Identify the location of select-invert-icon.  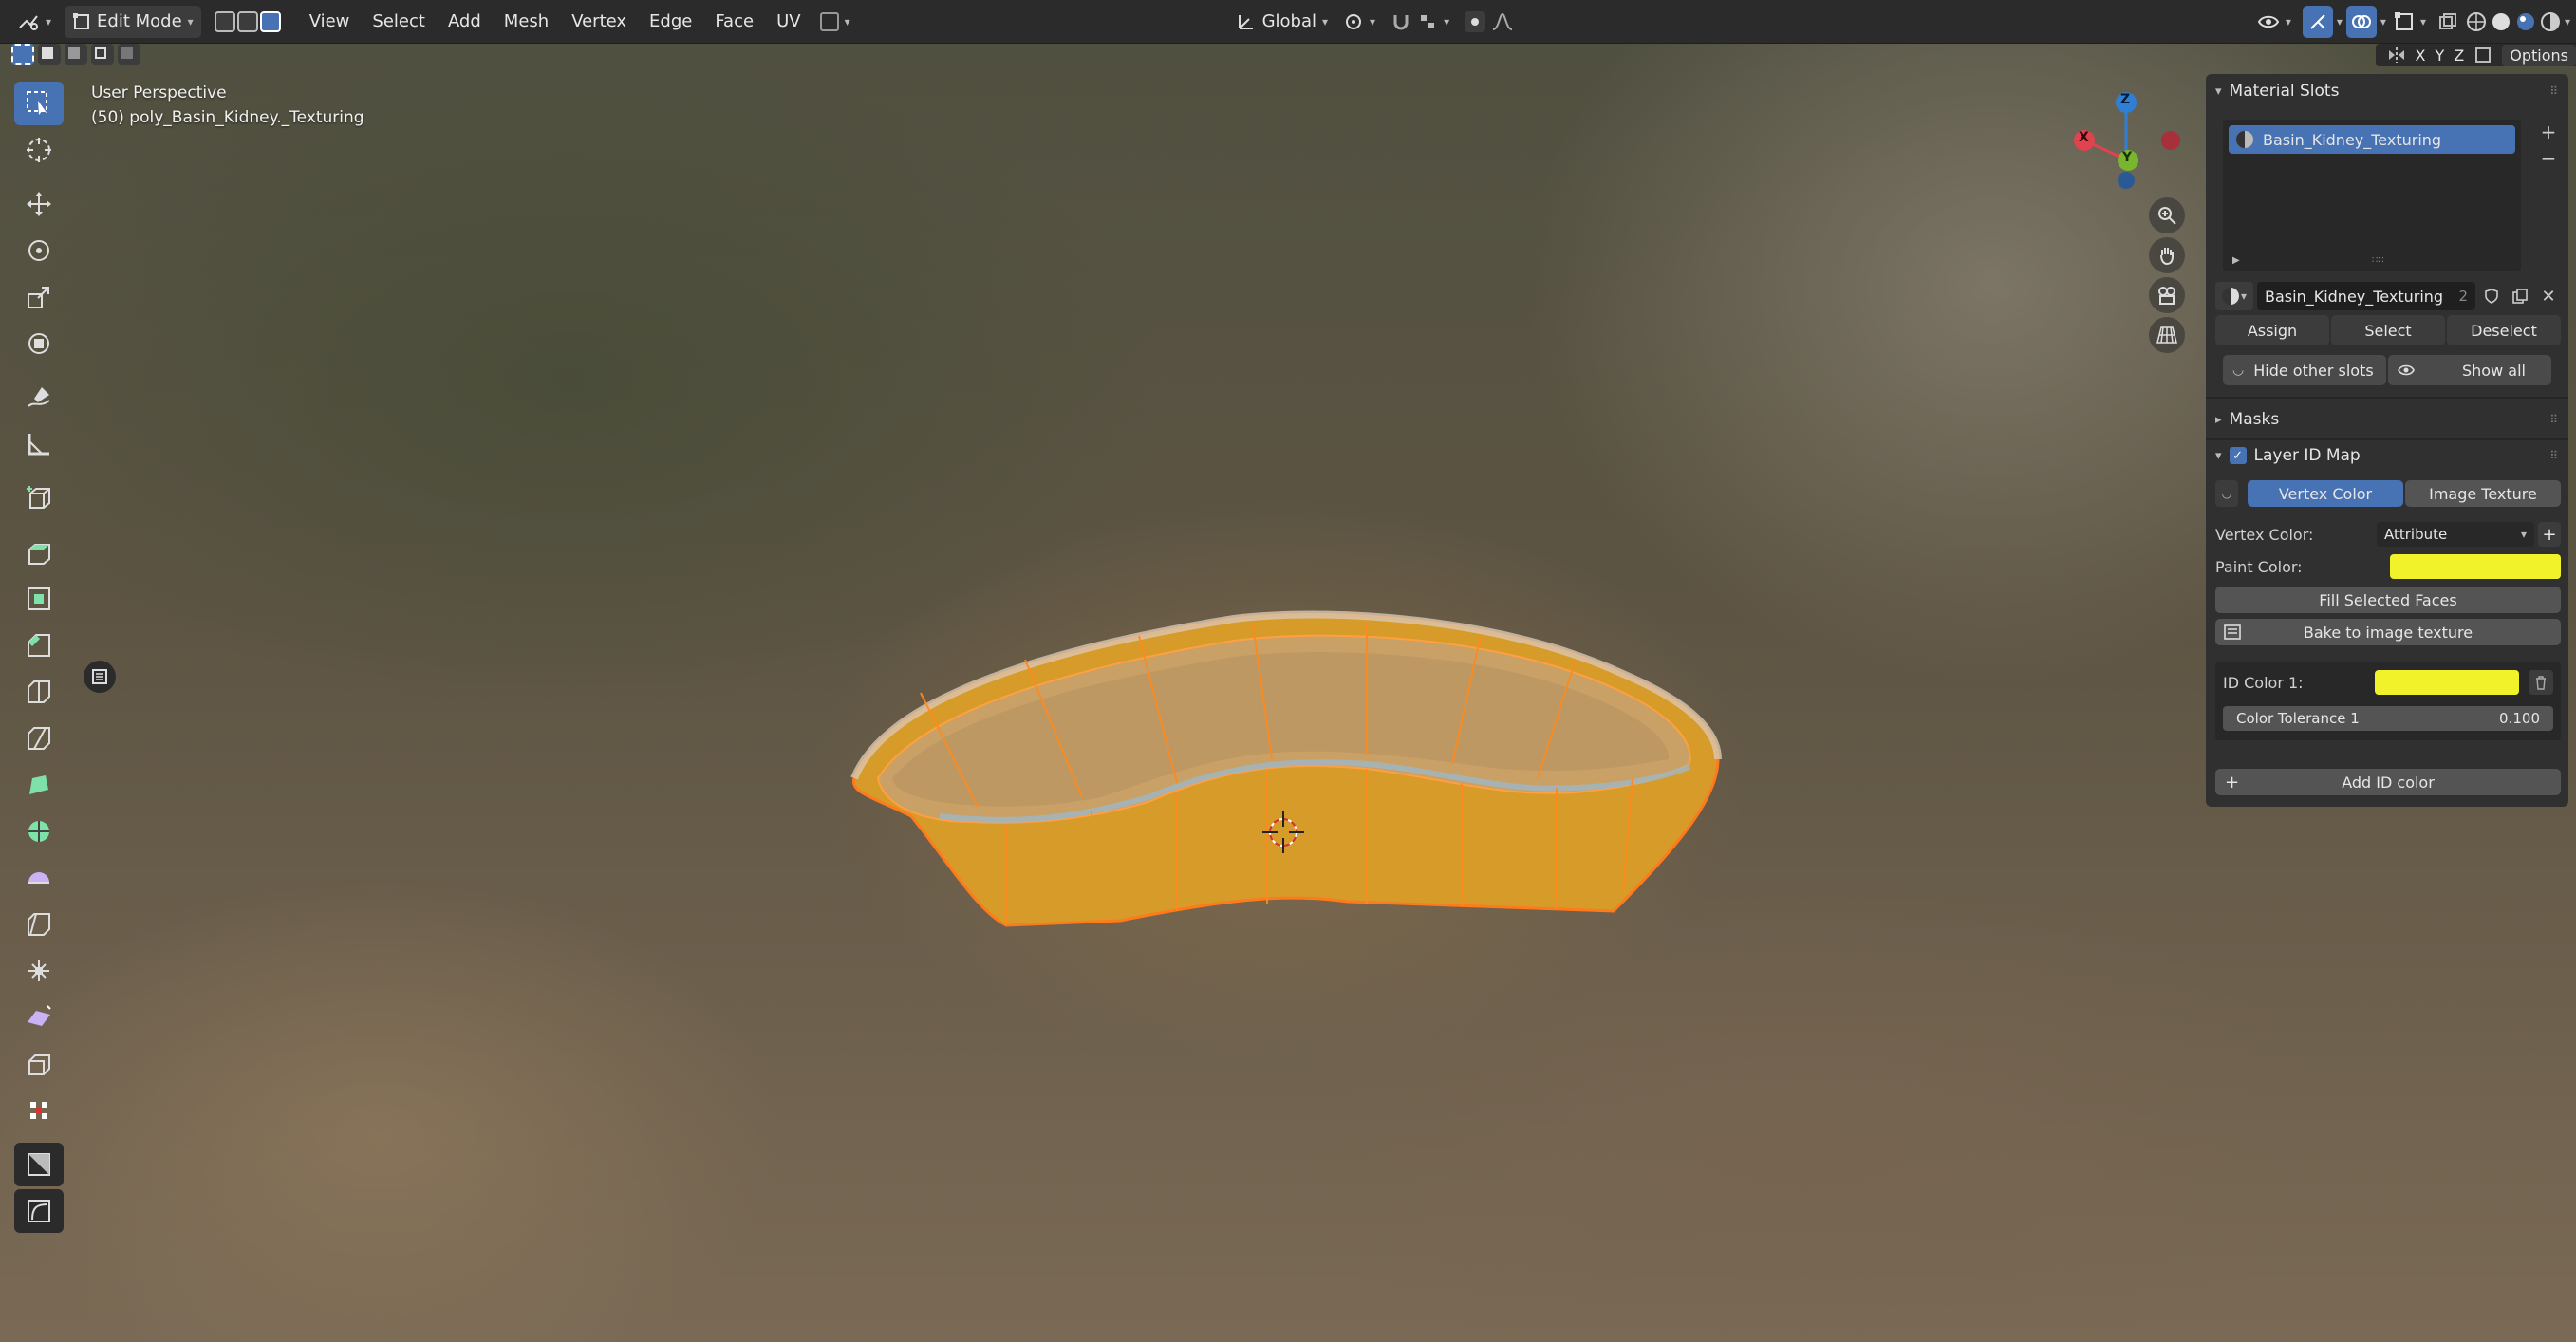
(102, 55).